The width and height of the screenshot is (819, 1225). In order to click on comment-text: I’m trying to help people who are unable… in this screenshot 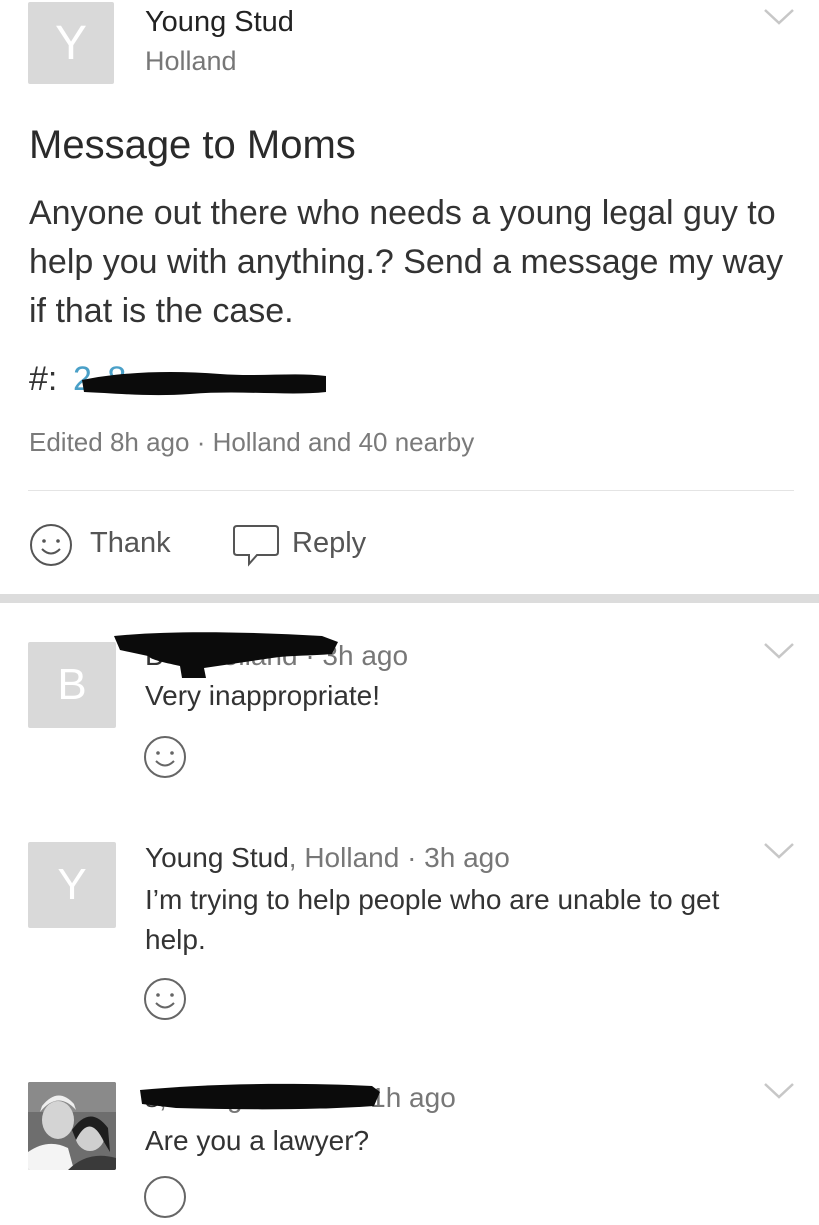, I will do `click(432, 919)`.